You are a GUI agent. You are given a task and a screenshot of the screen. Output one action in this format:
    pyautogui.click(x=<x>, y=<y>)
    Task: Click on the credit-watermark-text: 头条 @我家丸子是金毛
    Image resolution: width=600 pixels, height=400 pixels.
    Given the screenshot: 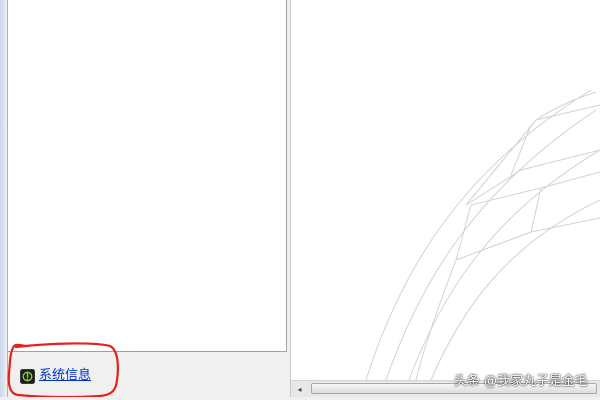 What is the action you would take?
    pyautogui.click(x=520, y=381)
    